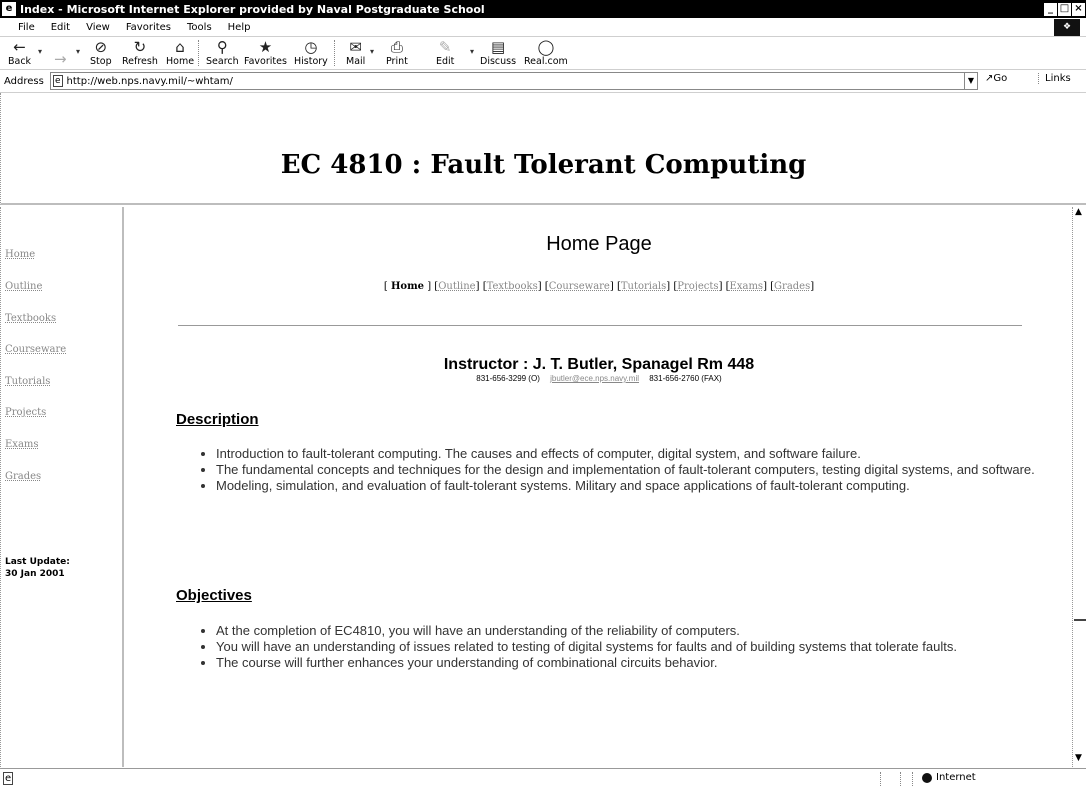 Image resolution: width=1086 pixels, height=789 pixels. What do you see at coordinates (747, 286) in the screenshot?
I see `crumb-exams: Exams` at bounding box center [747, 286].